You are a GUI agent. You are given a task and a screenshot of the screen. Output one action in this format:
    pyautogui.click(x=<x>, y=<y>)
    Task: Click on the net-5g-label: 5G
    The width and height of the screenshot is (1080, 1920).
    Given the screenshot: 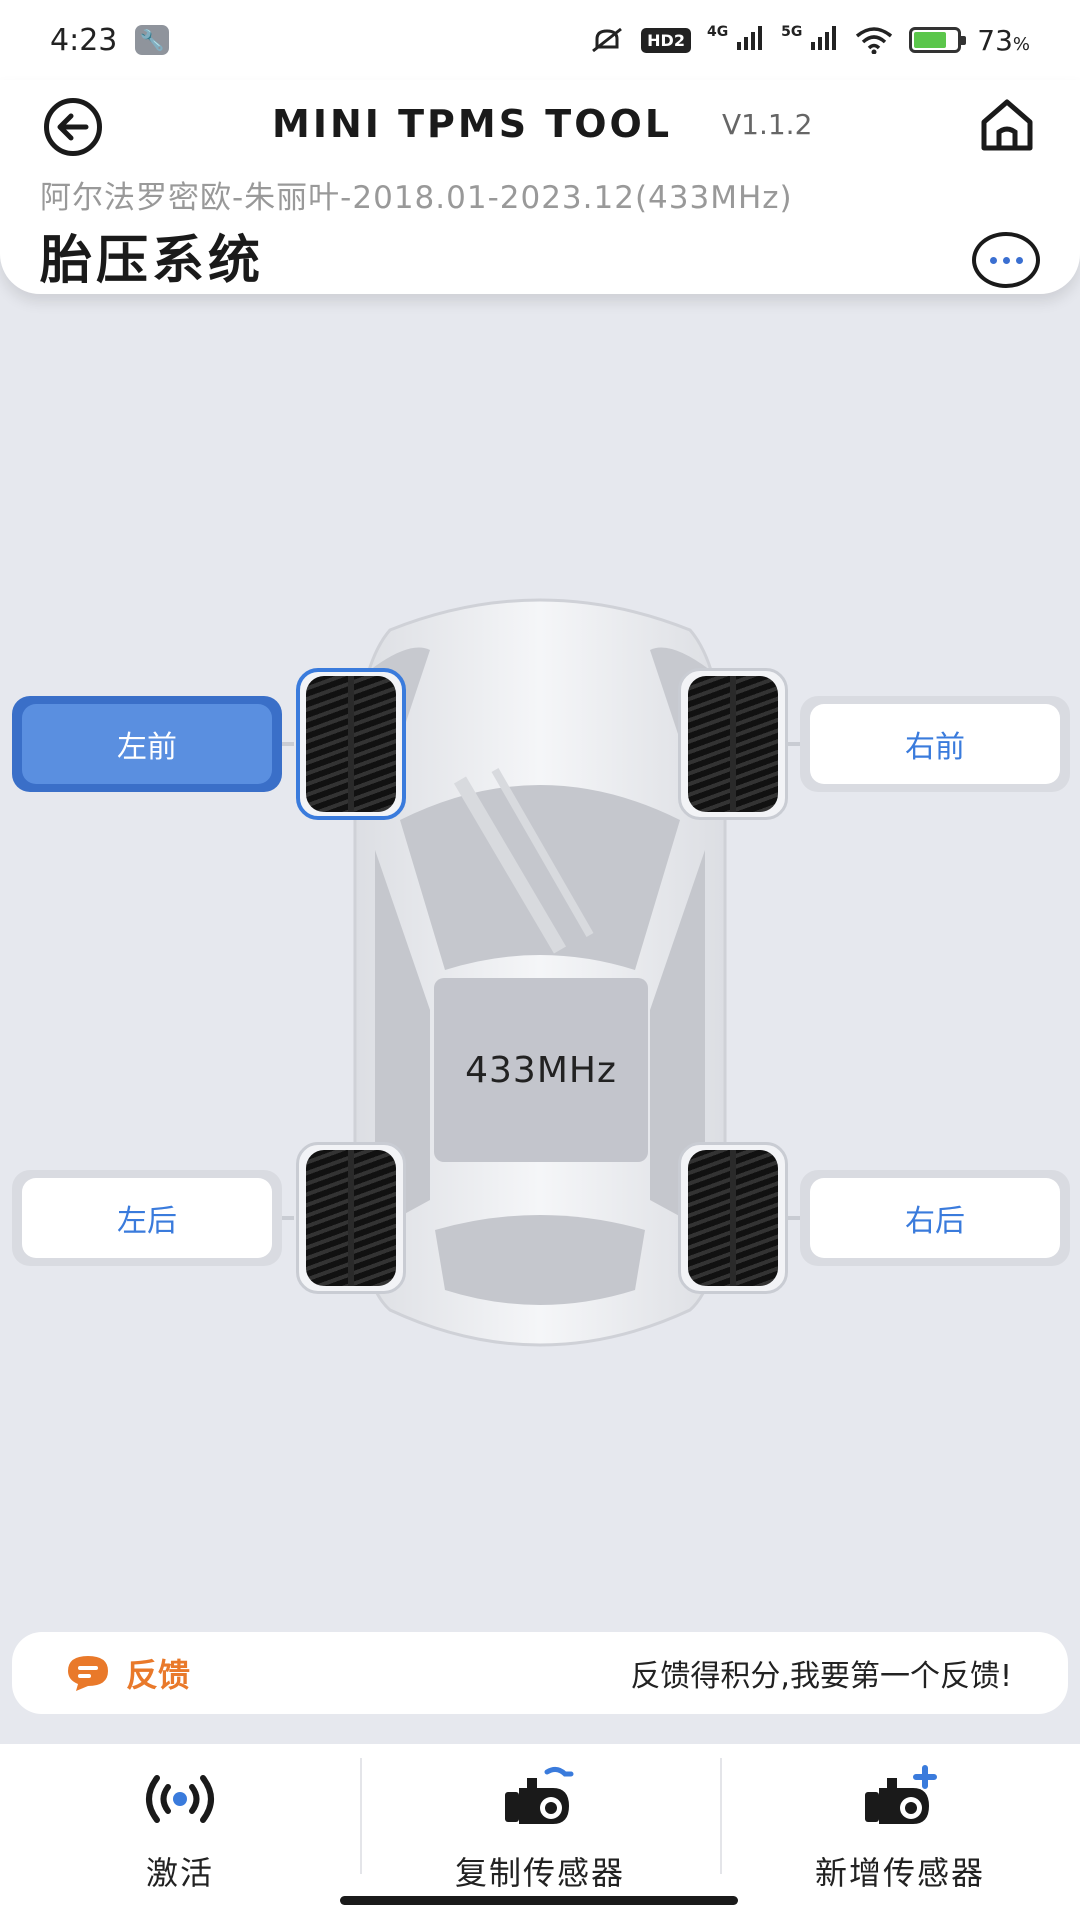 What is the action you would take?
    pyautogui.click(x=792, y=31)
    